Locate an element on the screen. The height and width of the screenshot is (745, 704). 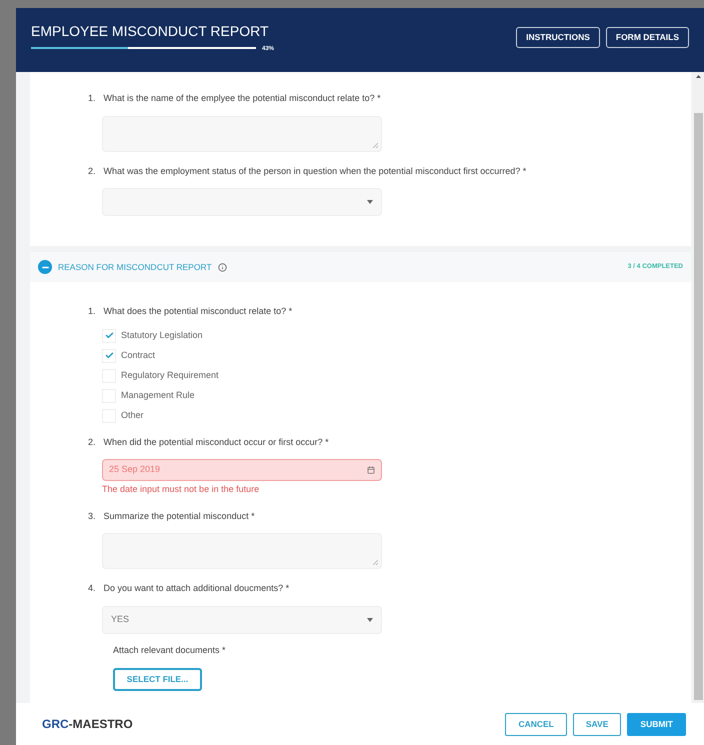
question-text: Do you want to attach additional doucments? * is located at coordinates (197, 588).